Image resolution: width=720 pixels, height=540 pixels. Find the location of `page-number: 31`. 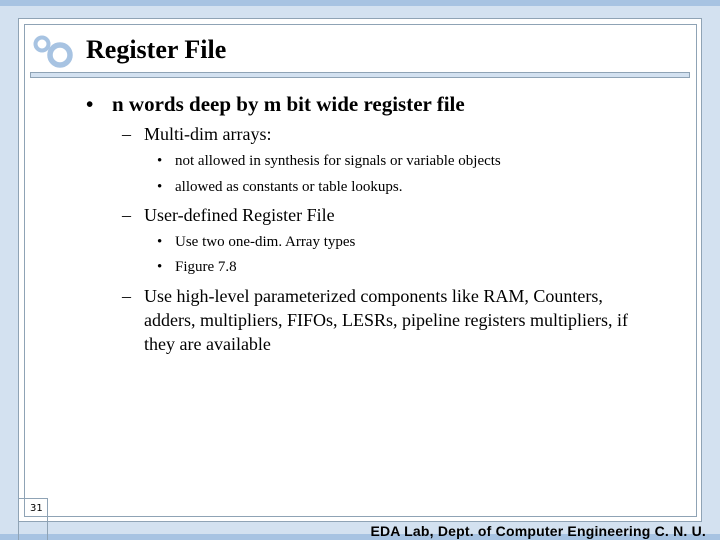

page-number: 31 is located at coordinates (36, 508).